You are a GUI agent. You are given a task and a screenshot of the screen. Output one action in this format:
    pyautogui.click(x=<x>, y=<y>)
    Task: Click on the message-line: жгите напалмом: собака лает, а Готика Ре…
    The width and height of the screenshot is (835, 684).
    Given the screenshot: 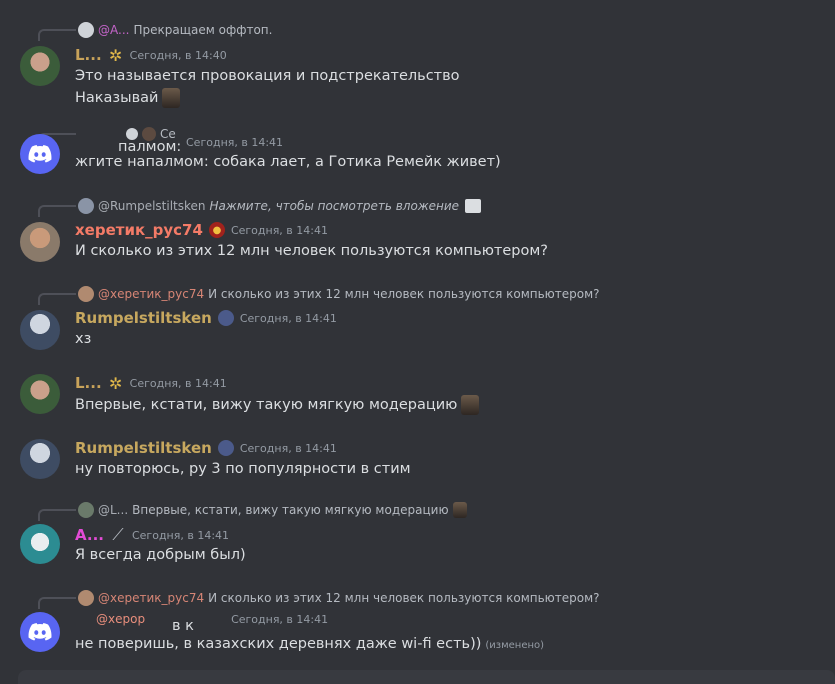 What is the action you would take?
    pyautogui.click(x=288, y=162)
    